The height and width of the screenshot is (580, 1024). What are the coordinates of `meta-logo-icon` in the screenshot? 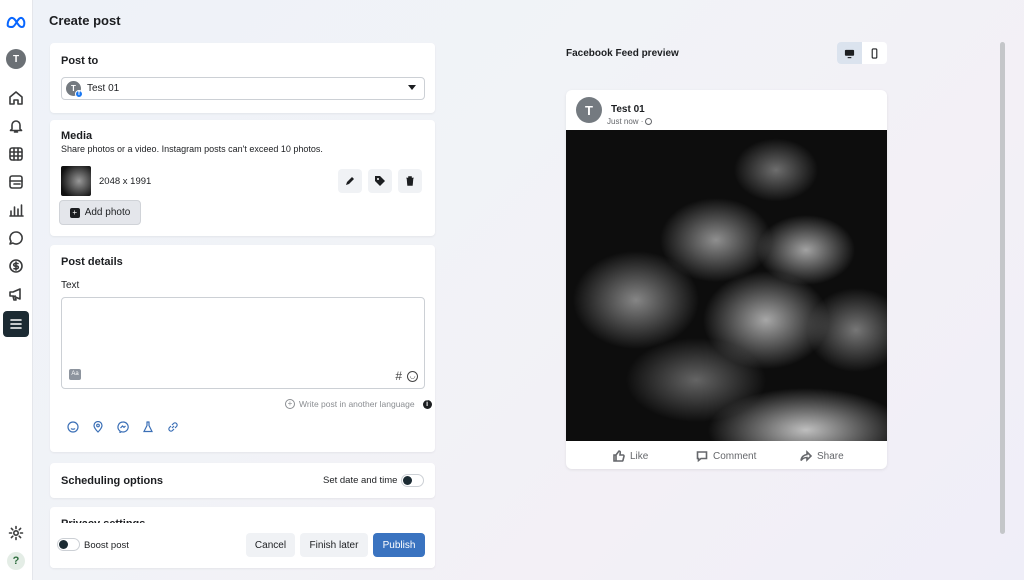 It's located at (16, 22).